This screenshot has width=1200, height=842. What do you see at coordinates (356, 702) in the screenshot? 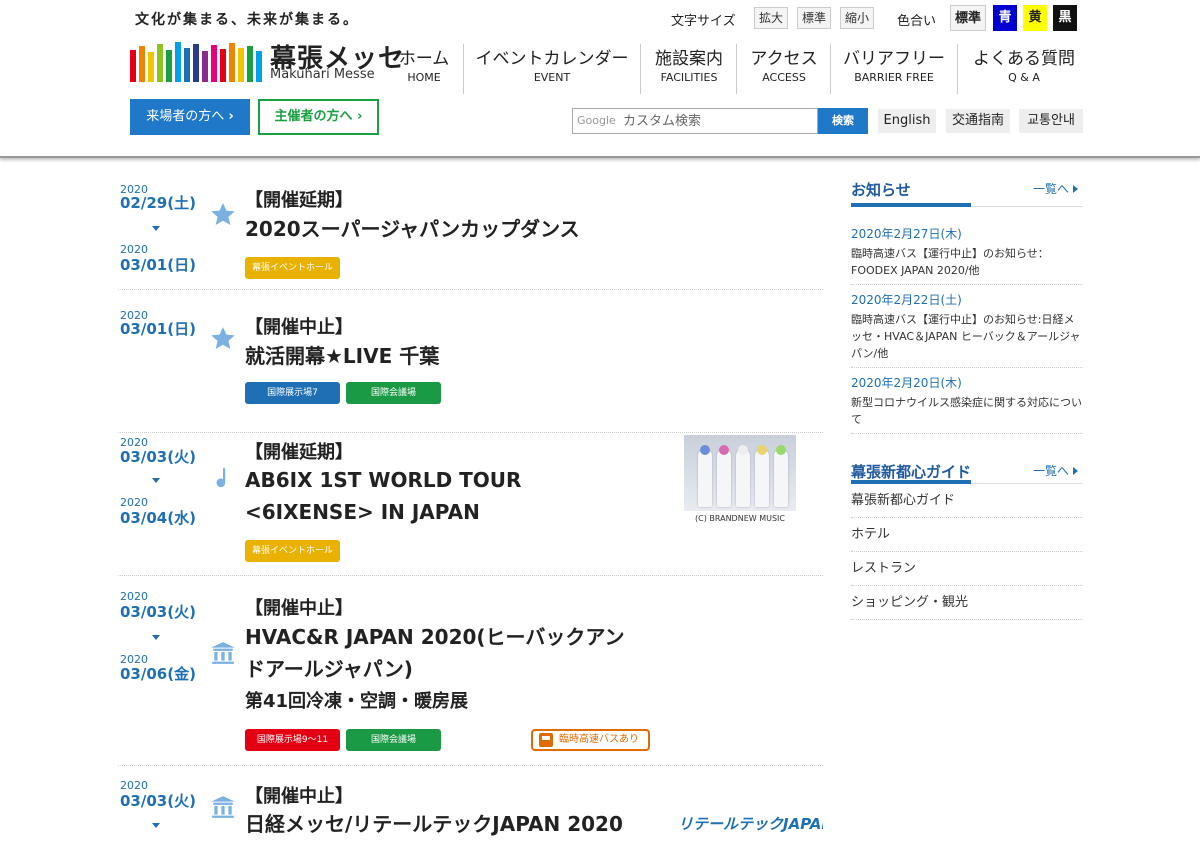
I see `event-subtitle: 第41回冷凍・空調・暖房展` at bounding box center [356, 702].